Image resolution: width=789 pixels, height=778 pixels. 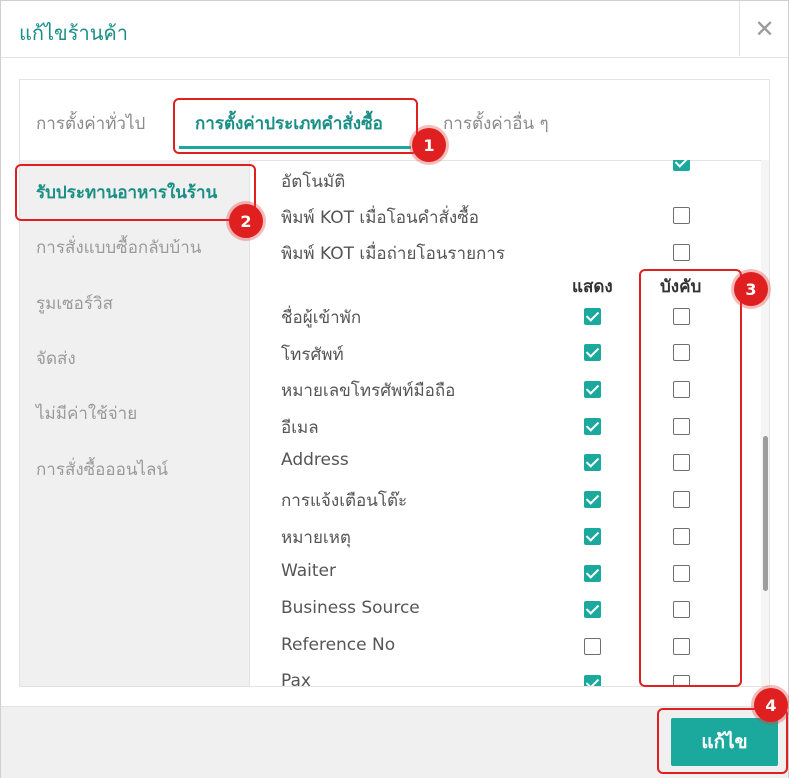 What do you see at coordinates (86, 413) in the screenshot?
I see `sidebar-item-complimentary: ไม่มีค่าใช้จ่าย` at bounding box center [86, 413].